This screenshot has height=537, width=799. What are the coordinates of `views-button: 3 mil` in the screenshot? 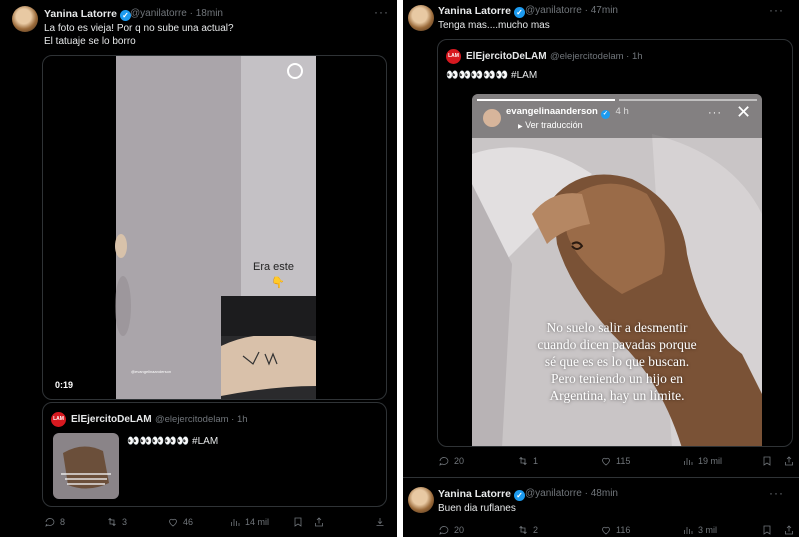 It's located at (699, 530).